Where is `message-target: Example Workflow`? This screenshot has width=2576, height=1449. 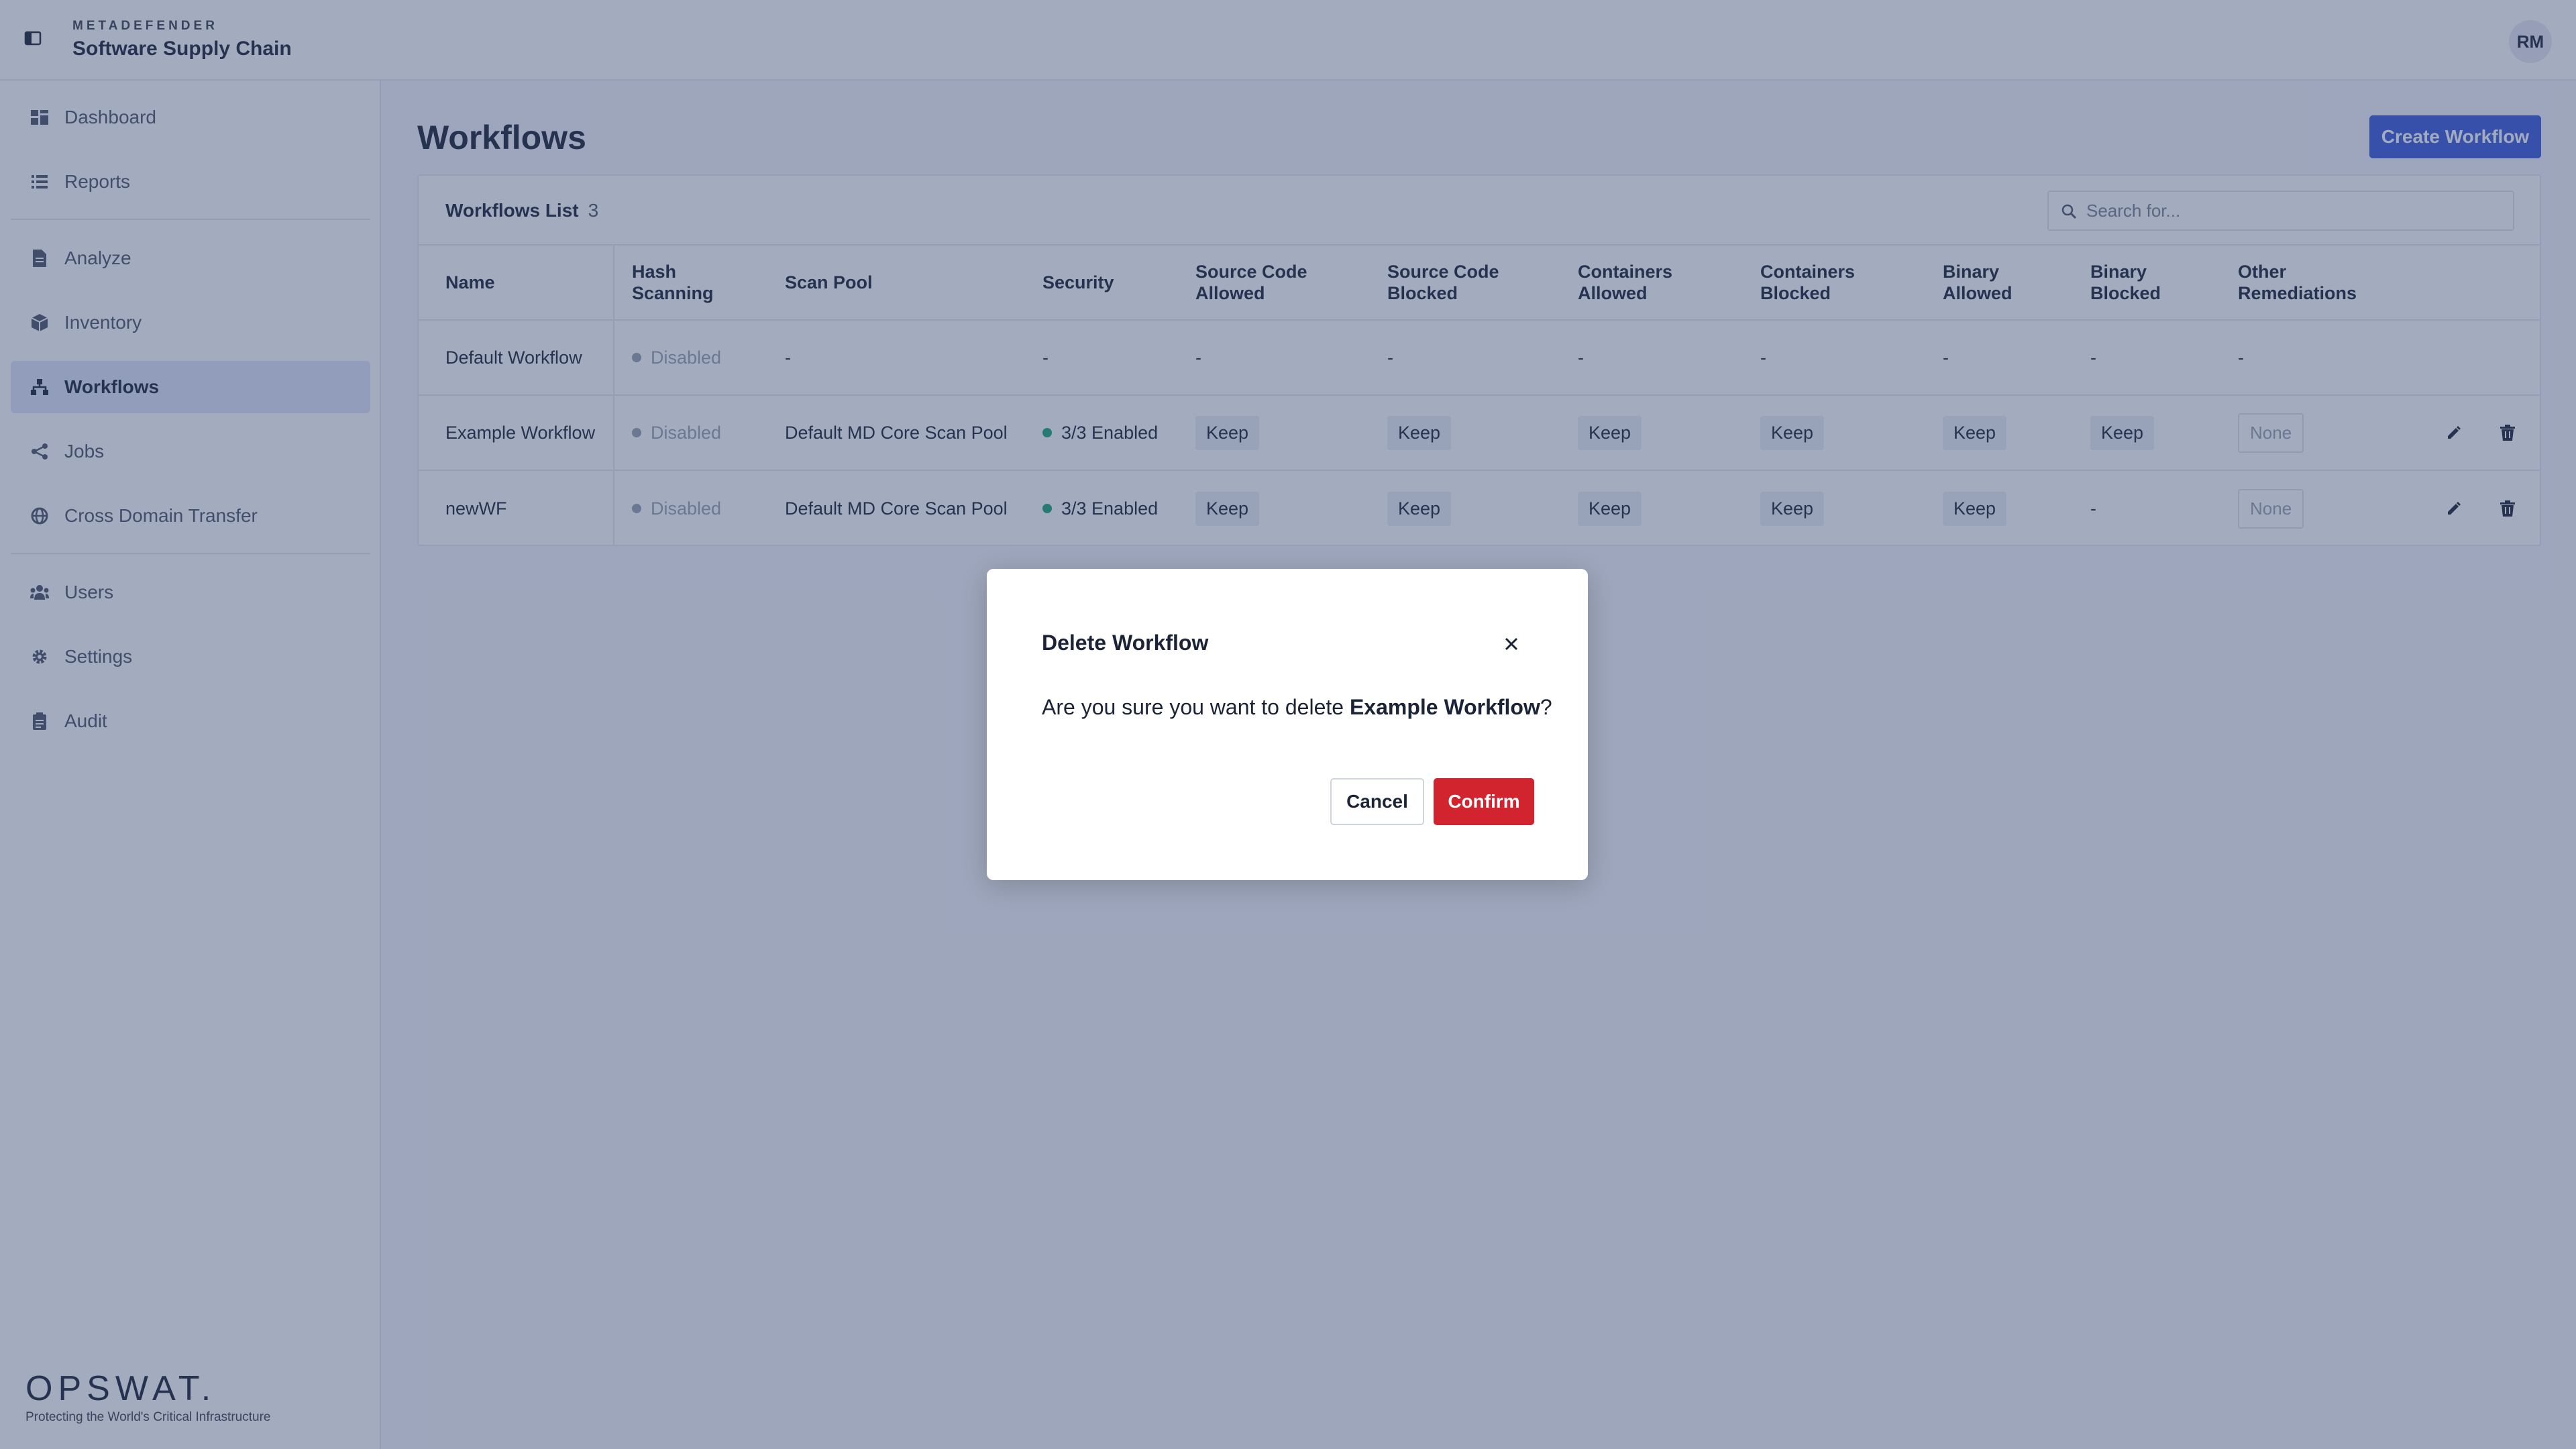 message-target: Example Workflow is located at coordinates (1444, 707).